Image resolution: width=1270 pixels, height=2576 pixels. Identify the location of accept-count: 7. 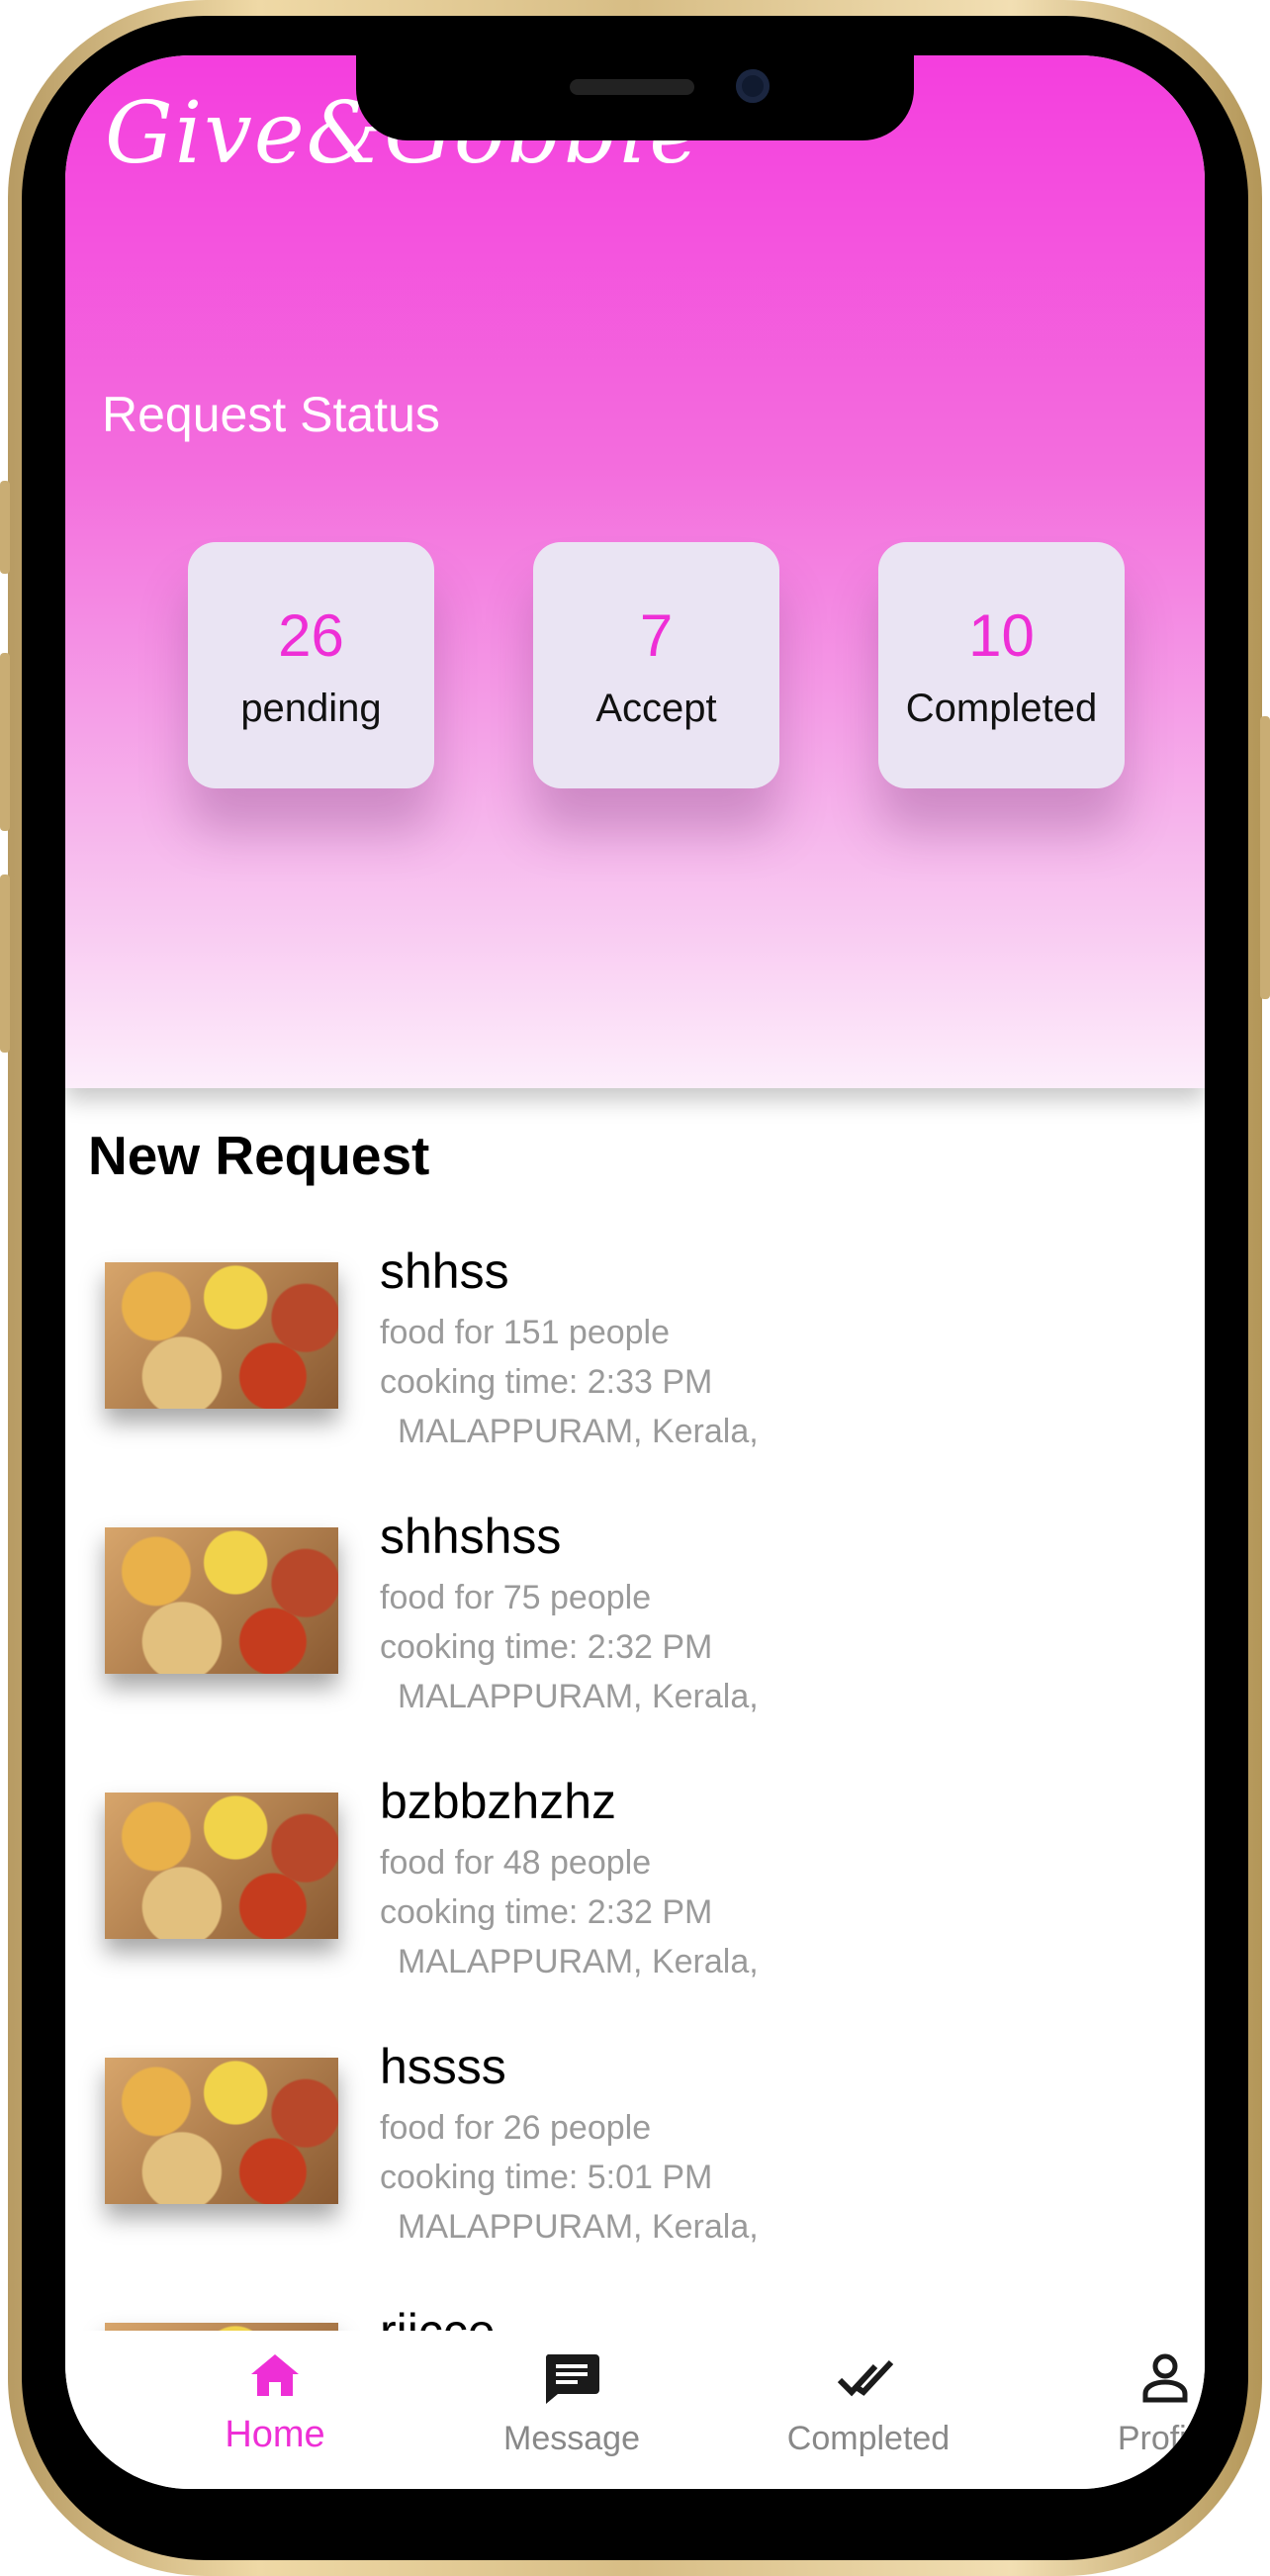
(657, 636).